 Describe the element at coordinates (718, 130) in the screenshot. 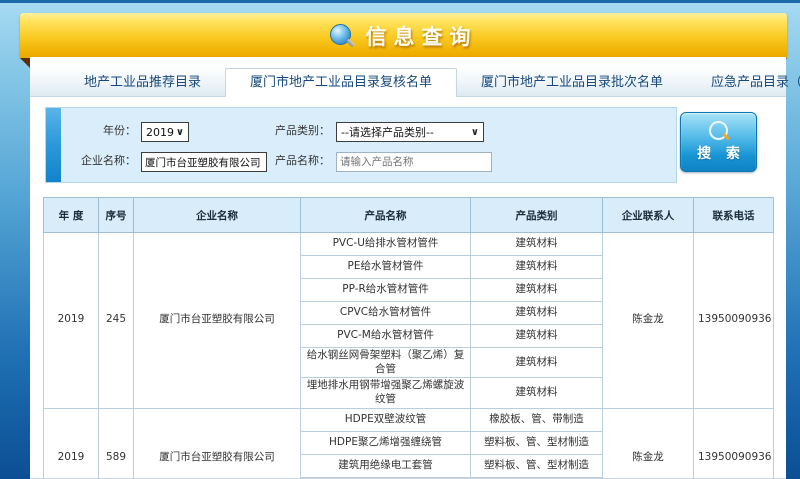

I see `search-icon` at that location.